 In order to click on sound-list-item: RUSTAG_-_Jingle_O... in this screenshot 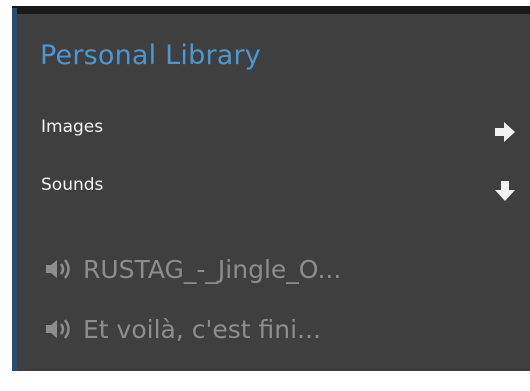, I will do `click(193, 269)`.